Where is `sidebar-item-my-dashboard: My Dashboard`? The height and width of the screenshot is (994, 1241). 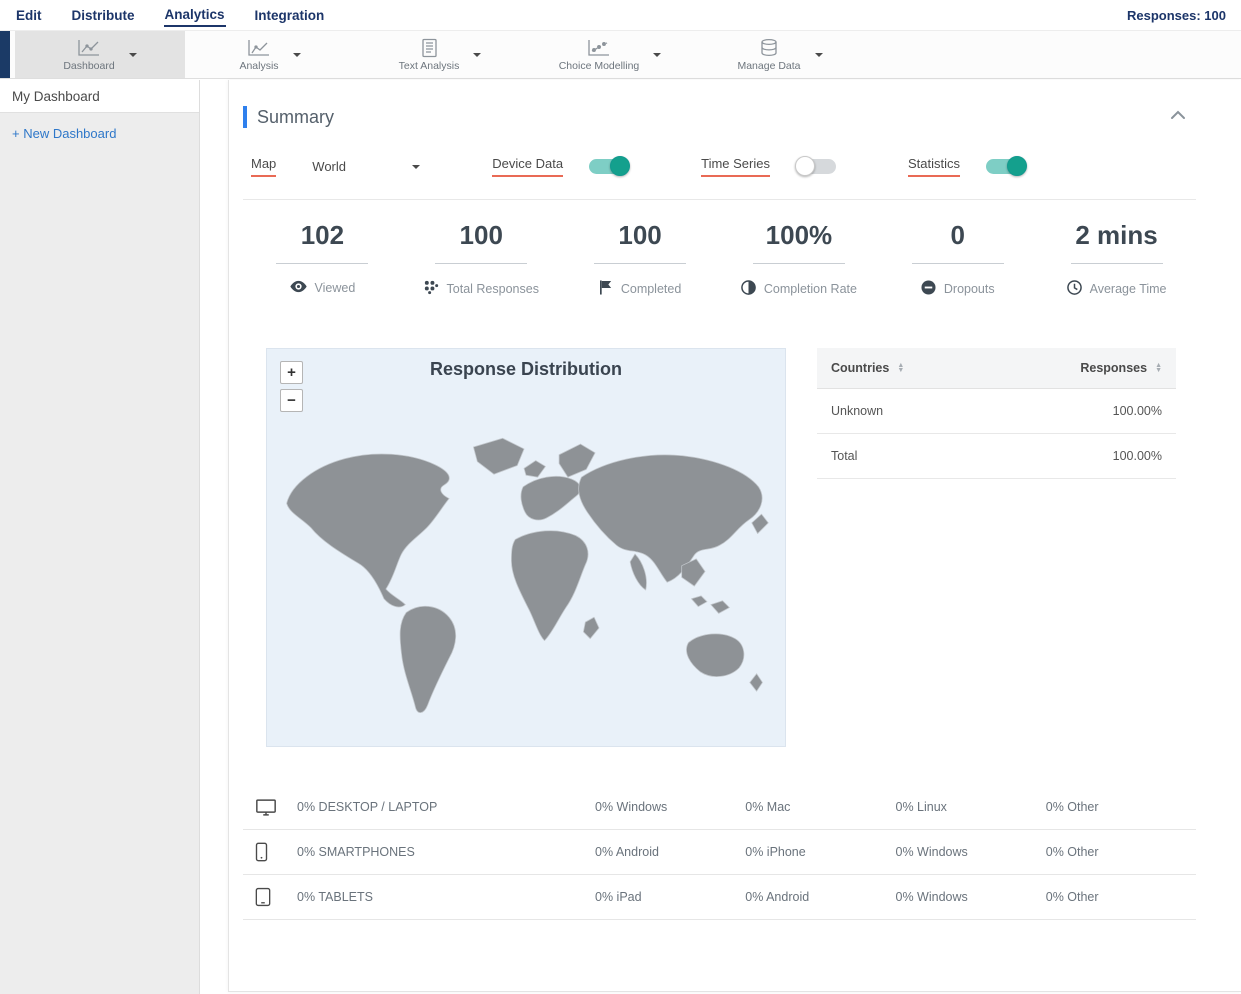
sidebar-item-my-dashboard: My Dashboard is located at coordinates (99, 96).